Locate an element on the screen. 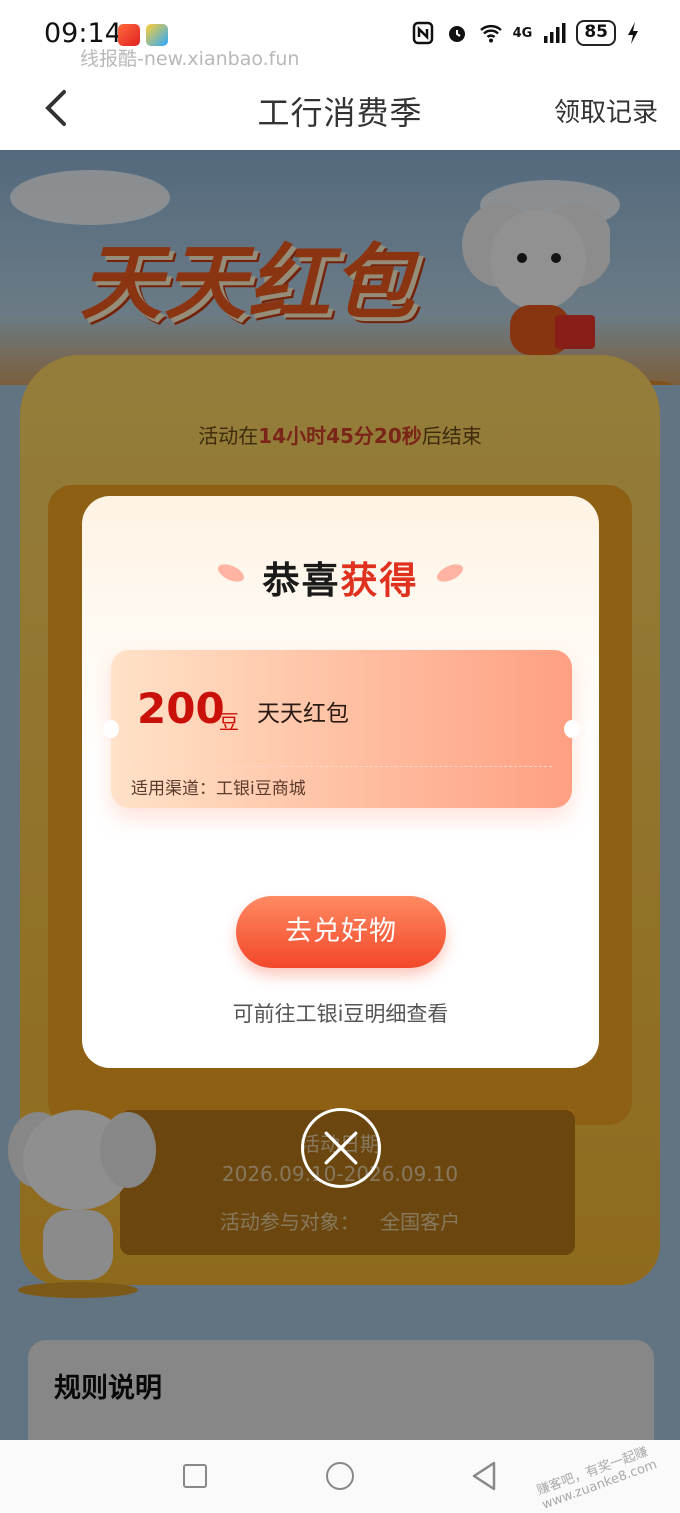 The width and height of the screenshot is (680, 1513). coupon-name: 天天红包 is located at coordinates (303, 714).